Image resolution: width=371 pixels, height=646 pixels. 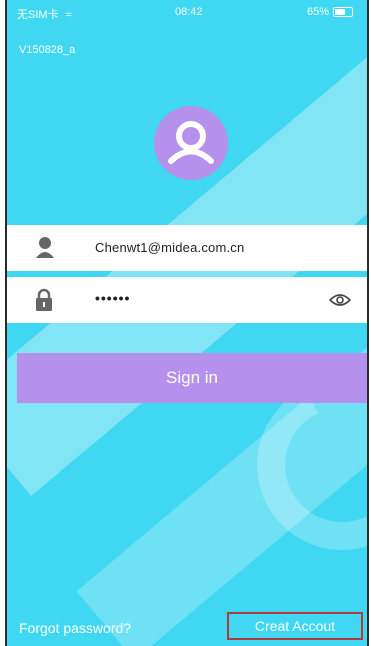 I want to click on status-right: 65%, so click(x=330, y=12).